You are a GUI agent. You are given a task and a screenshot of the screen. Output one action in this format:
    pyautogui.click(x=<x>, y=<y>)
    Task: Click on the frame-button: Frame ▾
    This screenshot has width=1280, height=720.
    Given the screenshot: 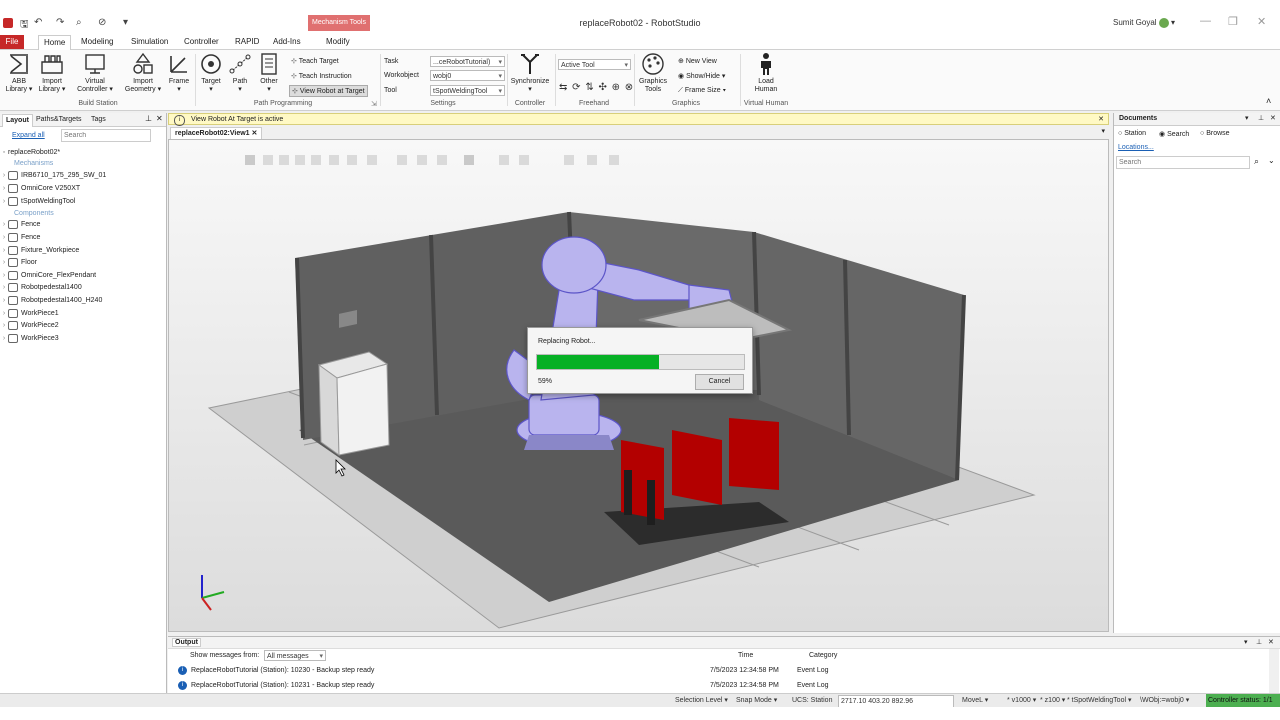 What is the action you would take?
    pyautogui.click(x=179, y=73)
    